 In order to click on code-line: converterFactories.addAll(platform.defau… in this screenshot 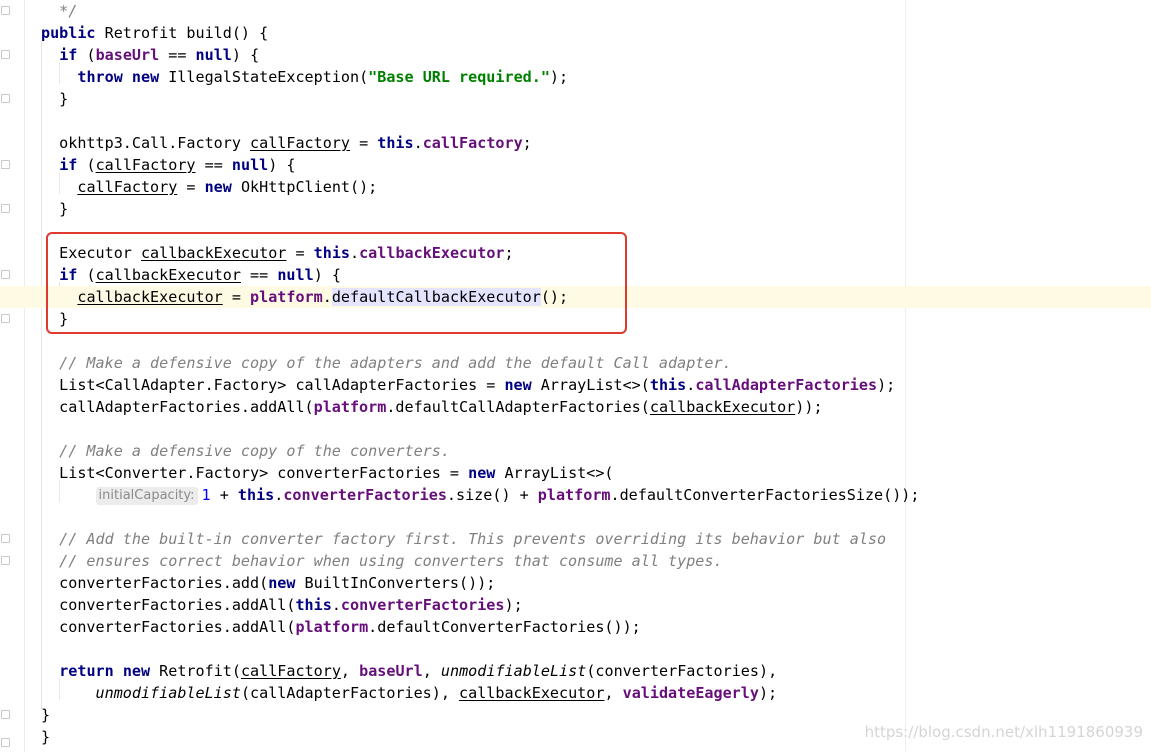, I will do `click(575, 627)`.